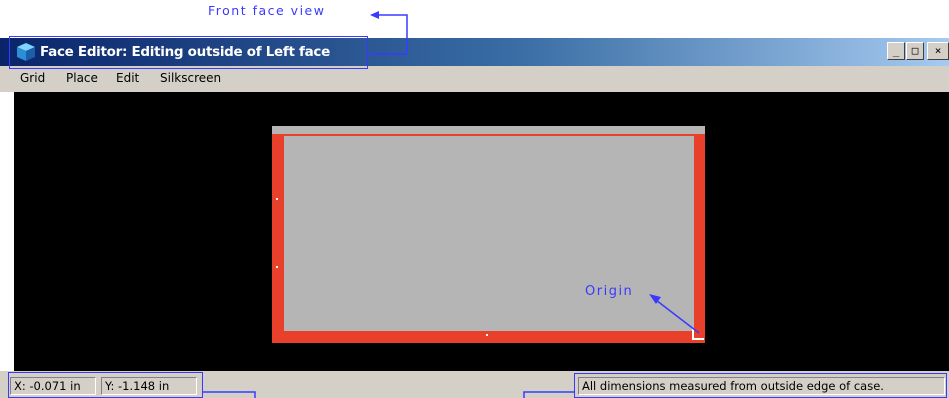 The image size is (949, 398). I want to click on title-annotation-frame, so click(188, 52).